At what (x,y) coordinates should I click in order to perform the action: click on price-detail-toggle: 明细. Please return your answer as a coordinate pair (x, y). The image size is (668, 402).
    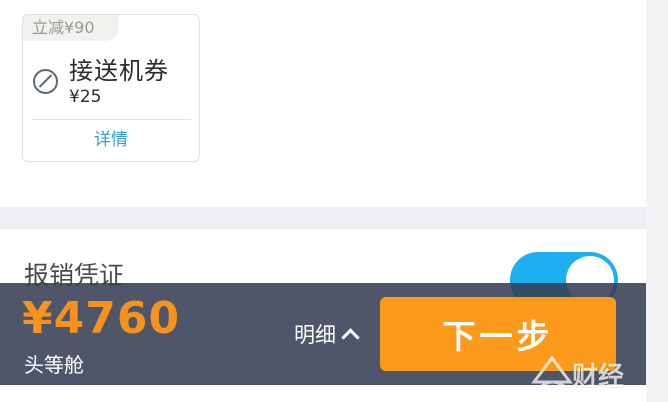
    Looking at the image, I should click on (327, 334).